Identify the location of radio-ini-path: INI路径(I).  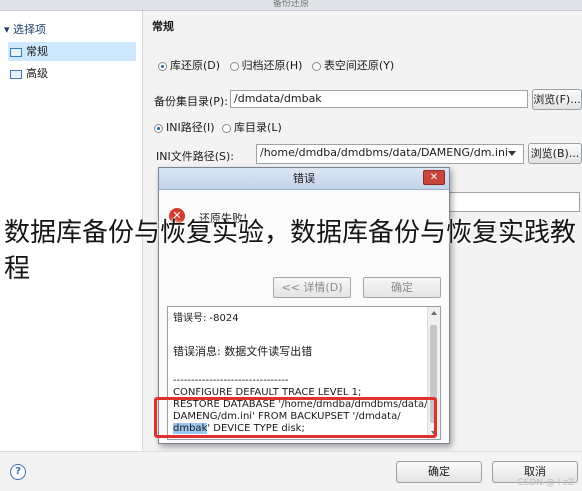
(184, 127).